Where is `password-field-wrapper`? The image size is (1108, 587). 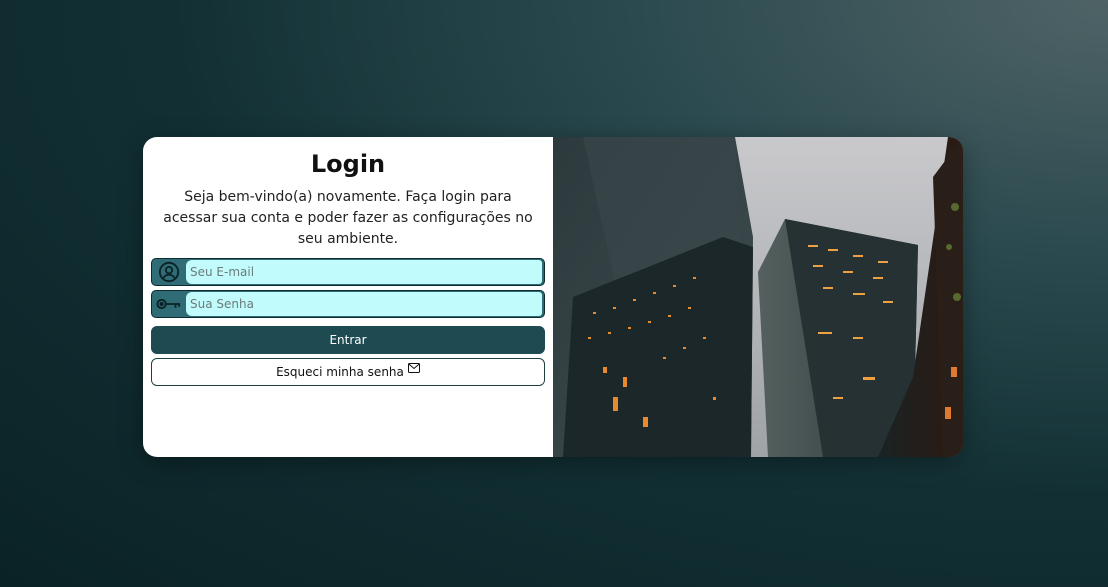 password-field-wrapper is located at coordinates (348, 304).